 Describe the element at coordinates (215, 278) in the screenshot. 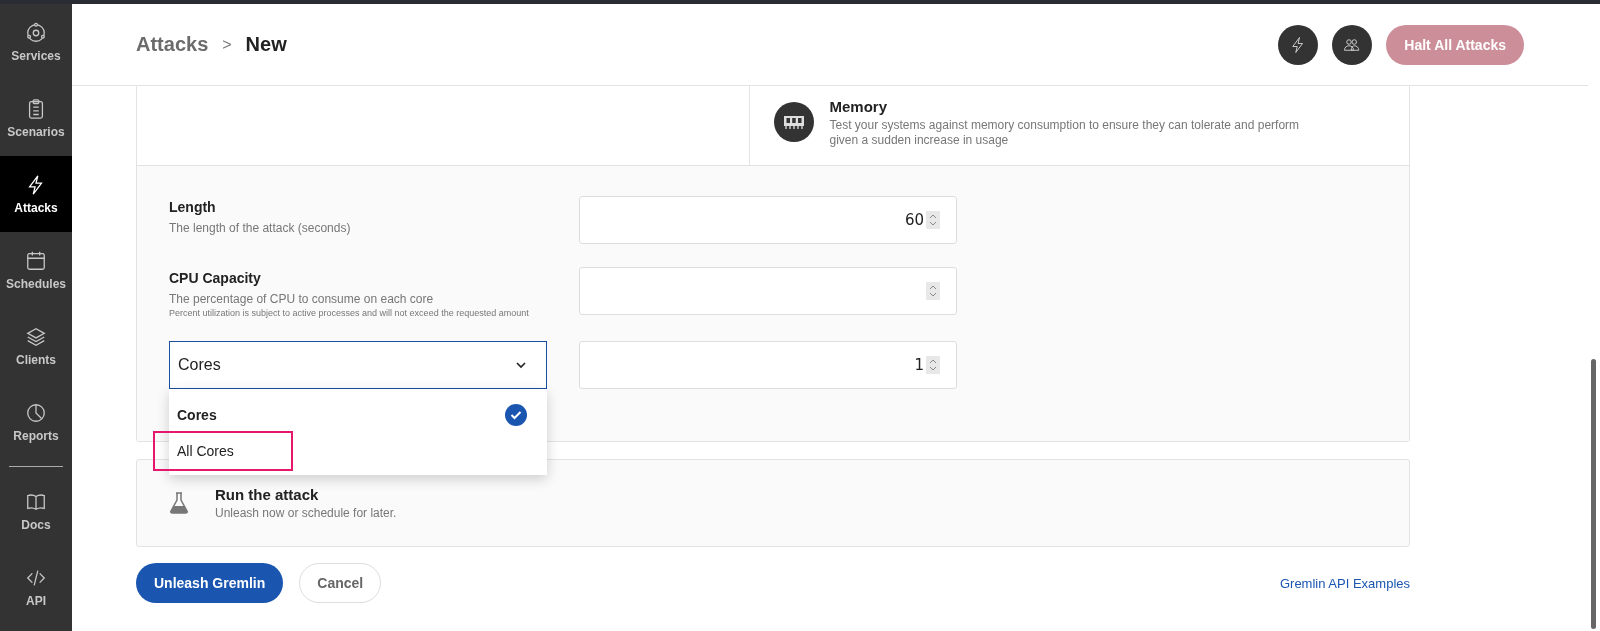

I see `field-label: CPU Capacity` at that location.